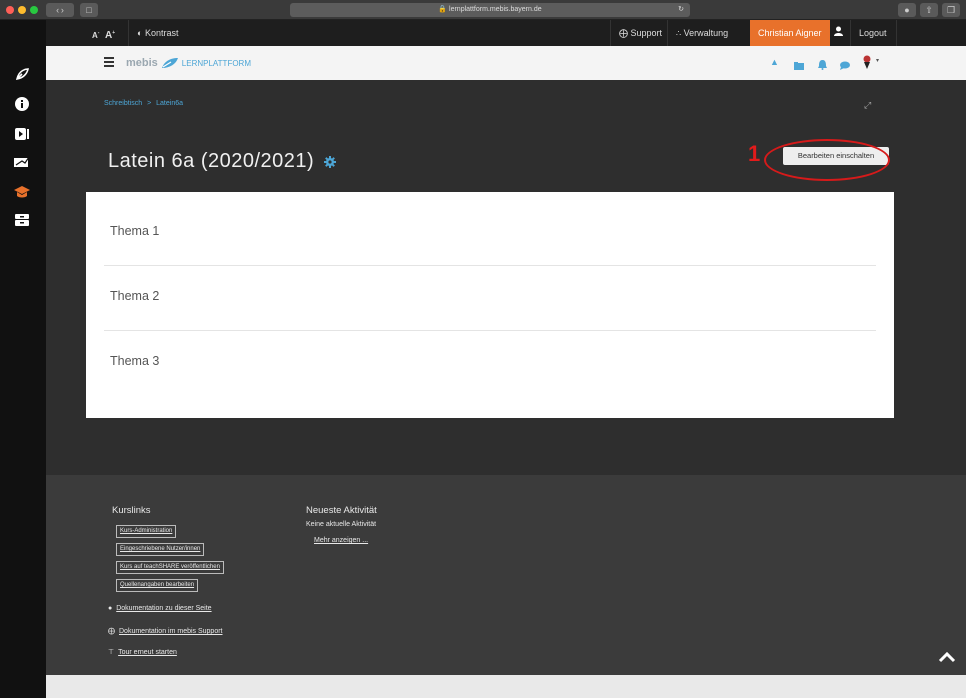 The image size is (966, 698). What do you see at coordinates (111, 652) in the screenshot?
I see `signpost-icon: ⊤` at bounding box center [111, 652].